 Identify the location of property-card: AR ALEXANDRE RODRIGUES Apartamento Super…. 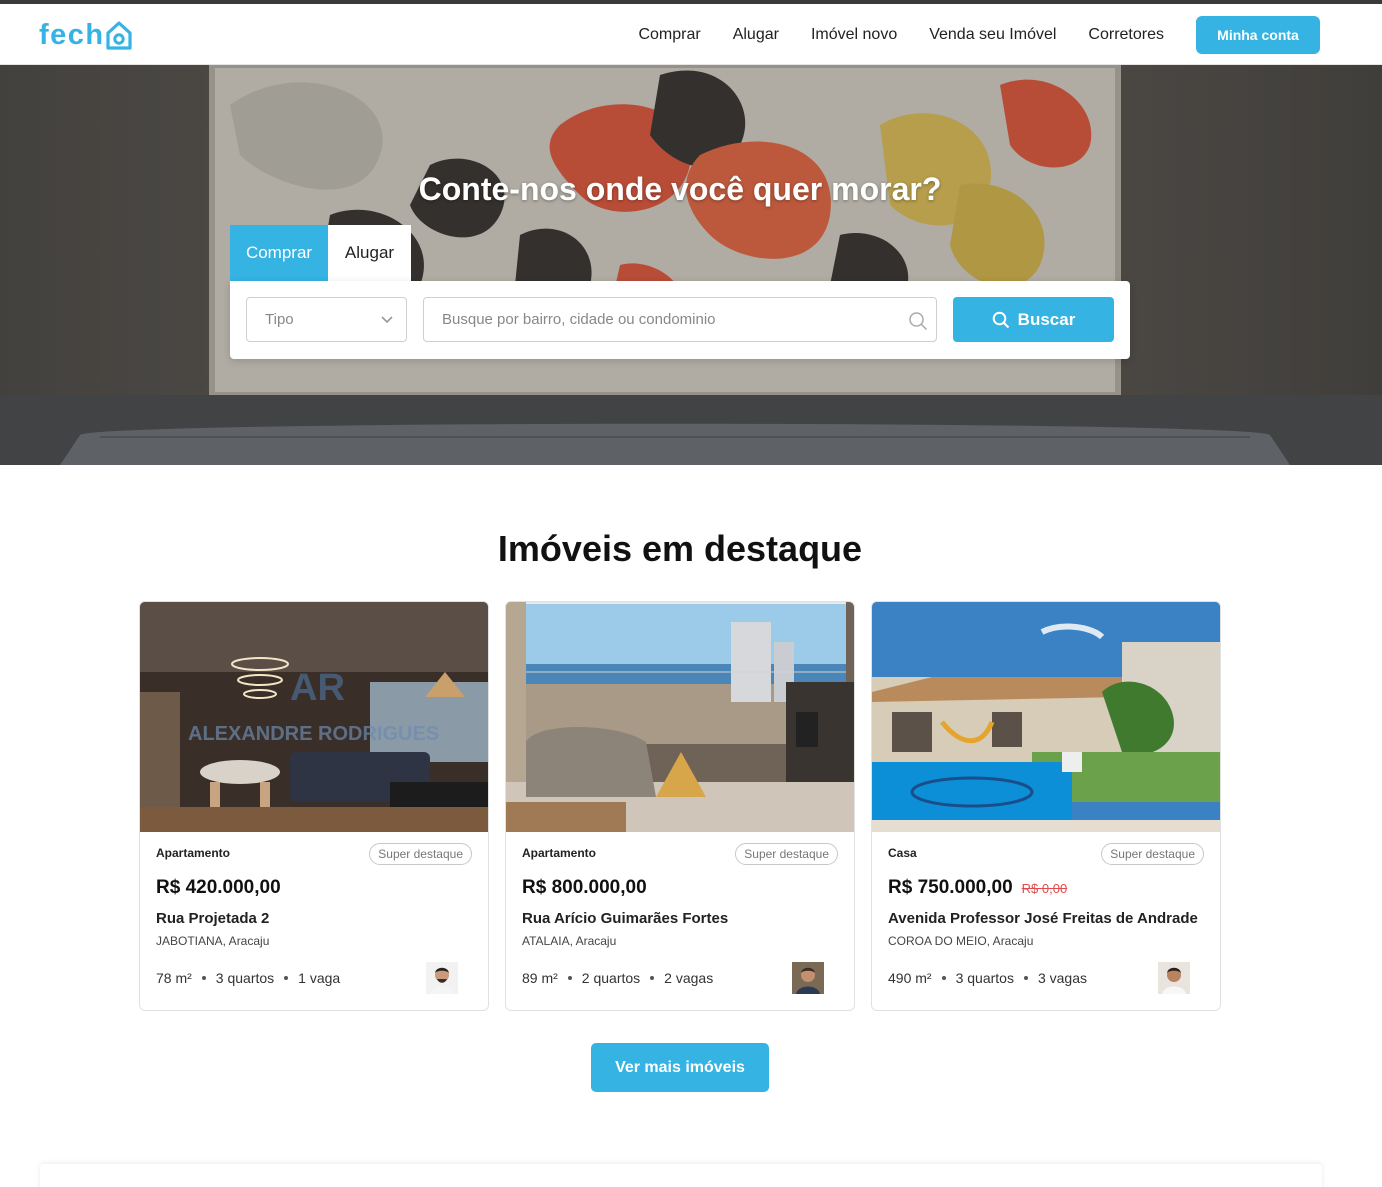
(314, 806).